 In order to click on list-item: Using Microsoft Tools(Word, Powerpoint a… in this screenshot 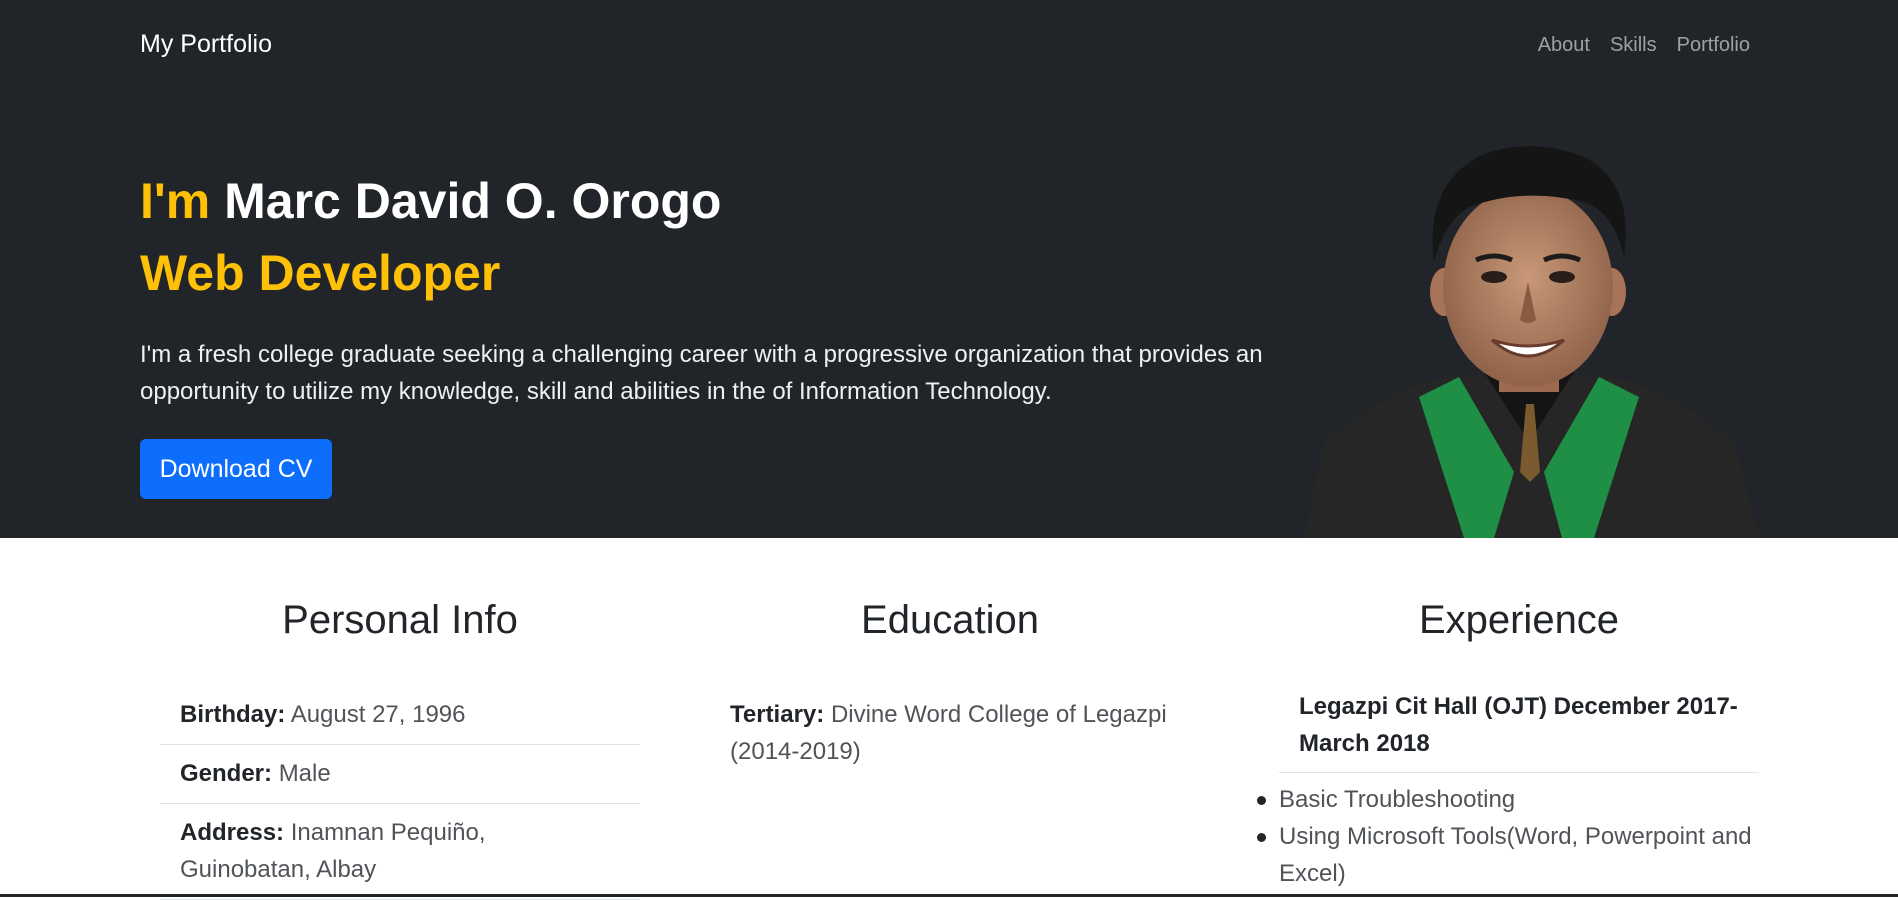, I will do `click(1508, 855)`.